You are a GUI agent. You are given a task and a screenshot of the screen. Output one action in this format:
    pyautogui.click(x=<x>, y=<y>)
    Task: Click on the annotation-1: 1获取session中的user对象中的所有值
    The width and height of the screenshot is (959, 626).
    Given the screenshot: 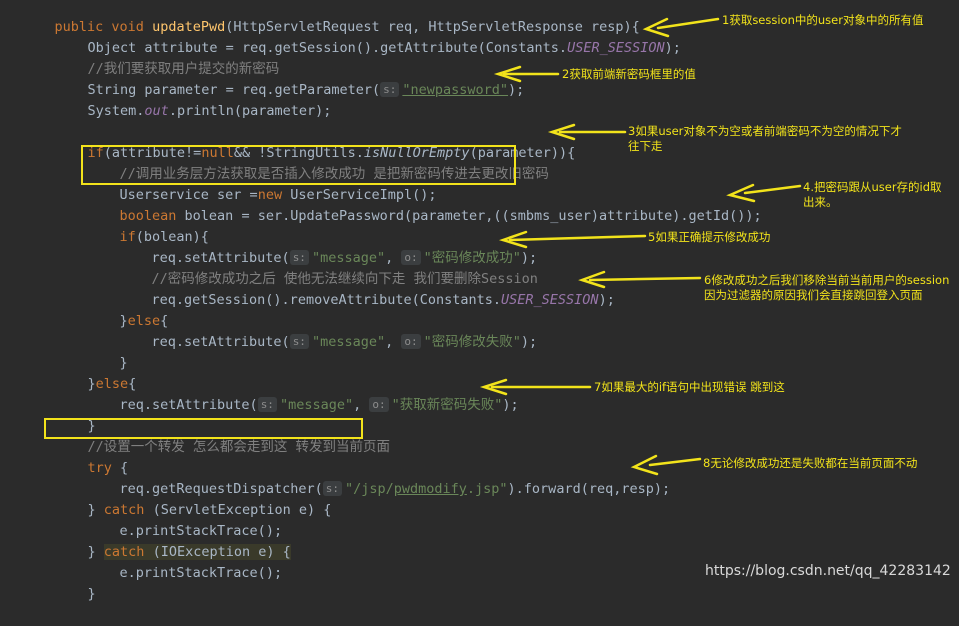 What is the action you would take?
    pyautogui.click(x=823, y=20)
    